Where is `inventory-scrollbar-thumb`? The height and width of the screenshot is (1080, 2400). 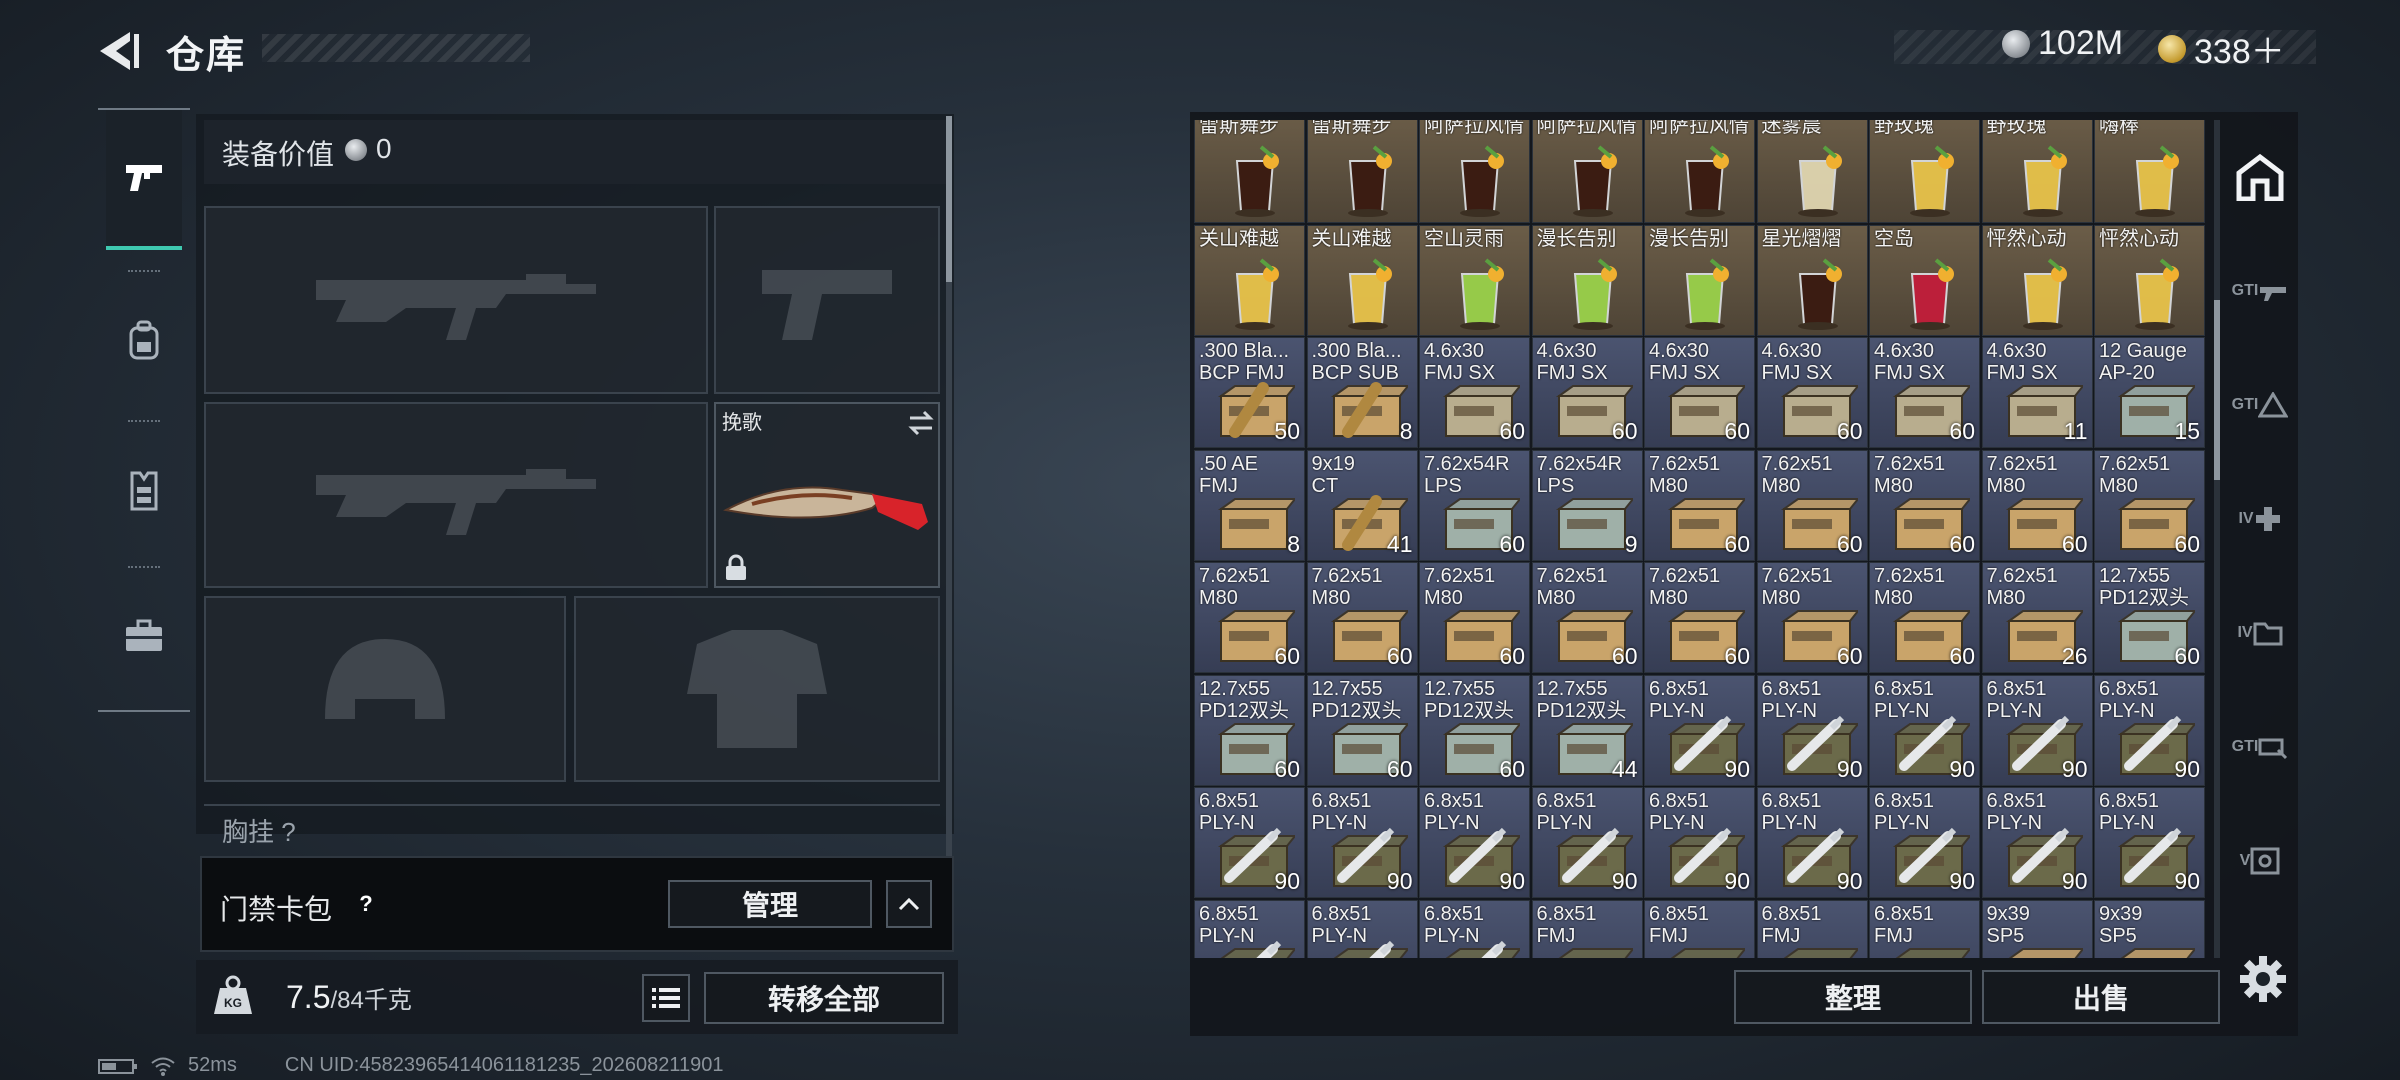
inventory-scrollbar-thumb is located at coordinates (2217, 390).